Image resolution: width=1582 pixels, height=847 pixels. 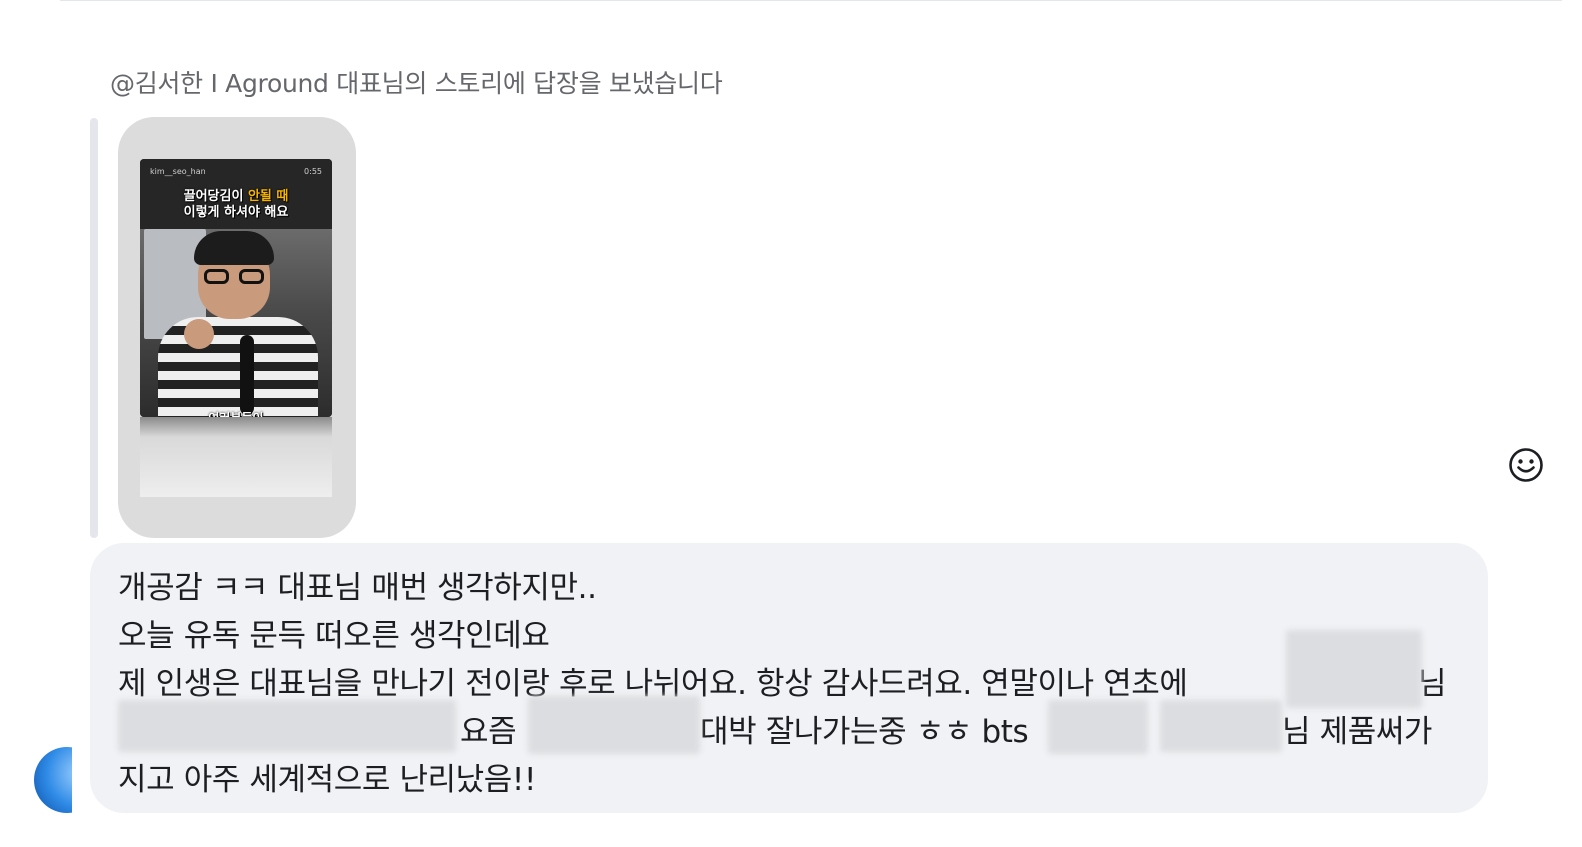 I want to click on story-duration: 0:55, so click(x=313, y=171).